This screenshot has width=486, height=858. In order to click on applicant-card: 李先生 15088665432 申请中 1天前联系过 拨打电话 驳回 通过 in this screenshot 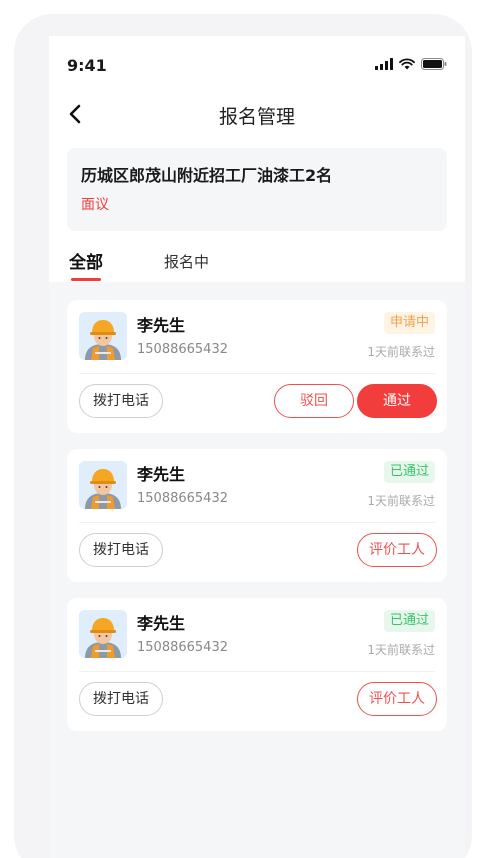, I will do `click(257, 366)`.